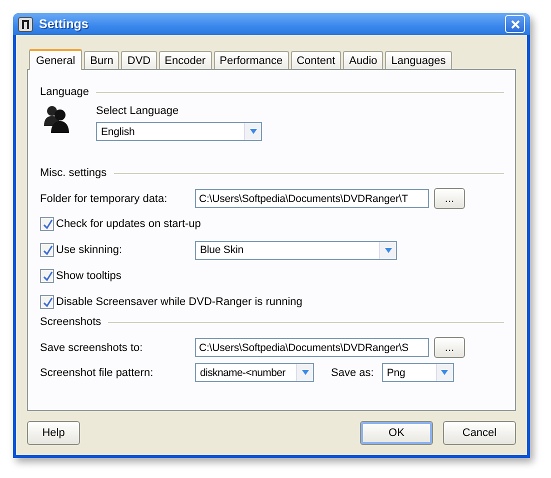 The width and height of the screenshot is (551, 478). I want to click on skin-dropdown: Blue Skin, so click(296, 250).